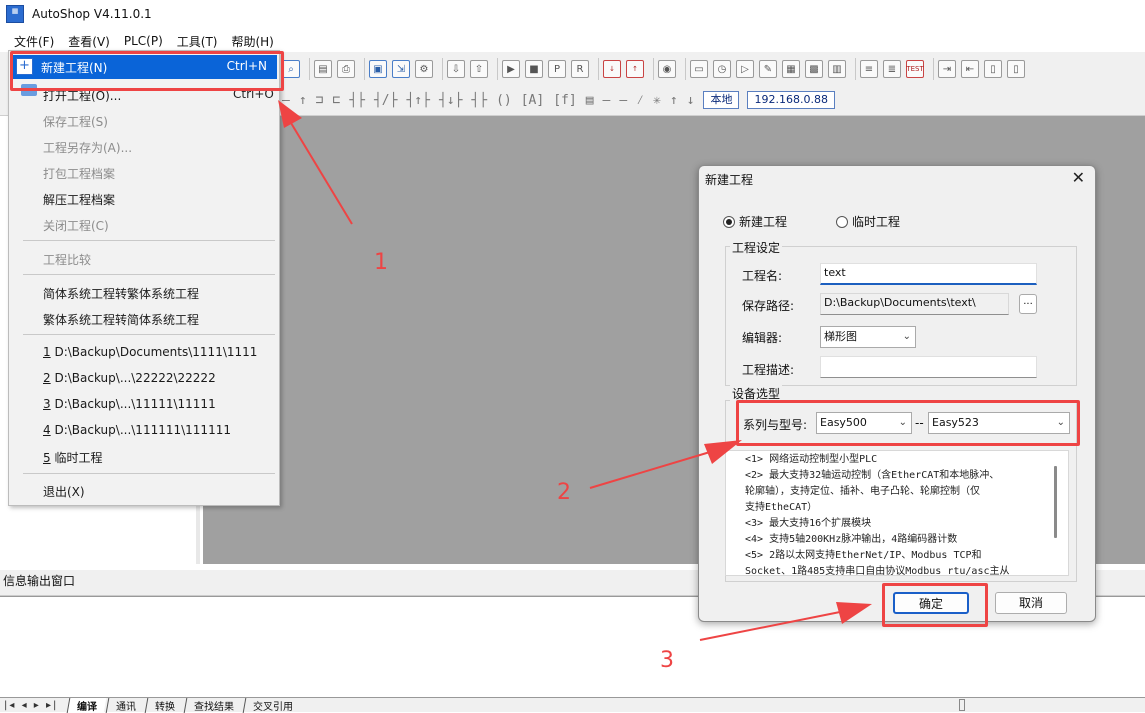 The width and height of the screenshot is (1145, 713). I want to click on annotation-number-1: 1, so click(381, 262).